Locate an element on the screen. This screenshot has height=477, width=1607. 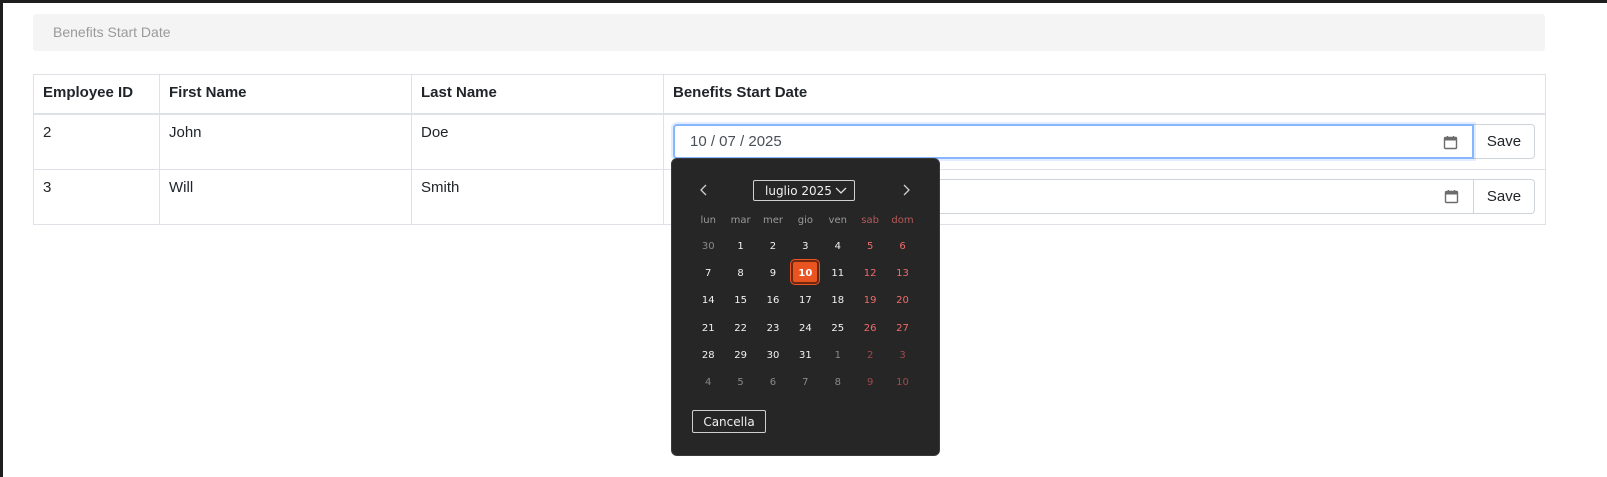
calendar-day-label: 5 is located at coordinates (870, 246).